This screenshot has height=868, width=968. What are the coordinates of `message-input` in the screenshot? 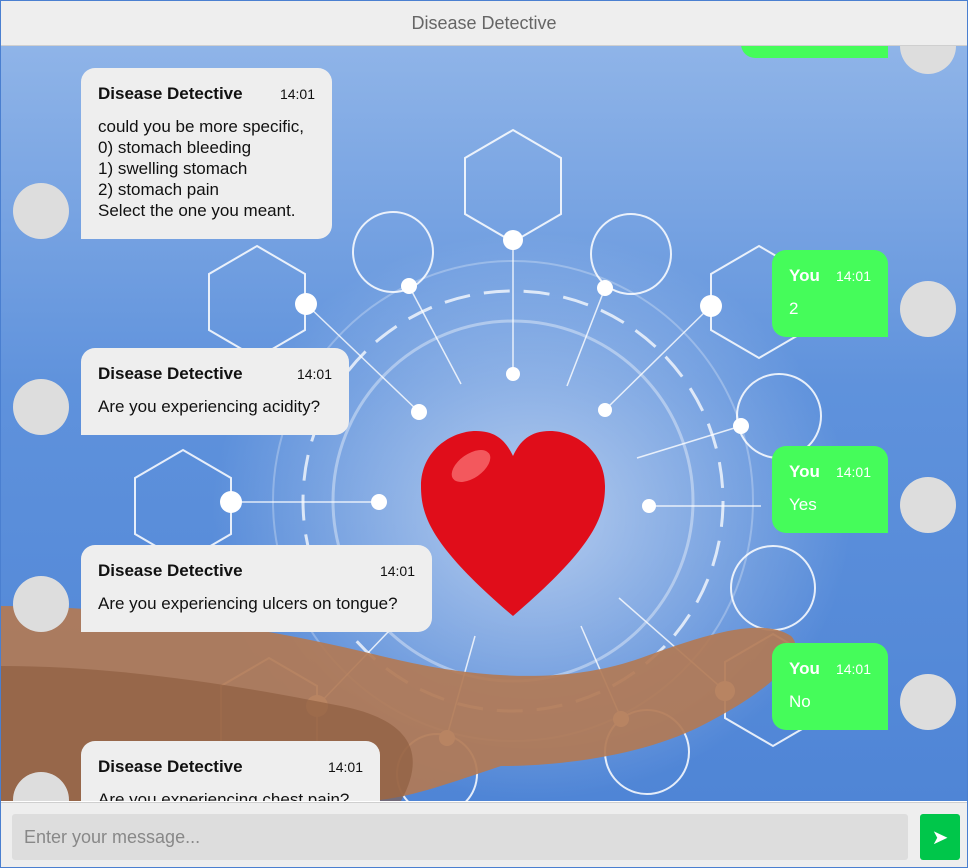 It's located at (460, 837).